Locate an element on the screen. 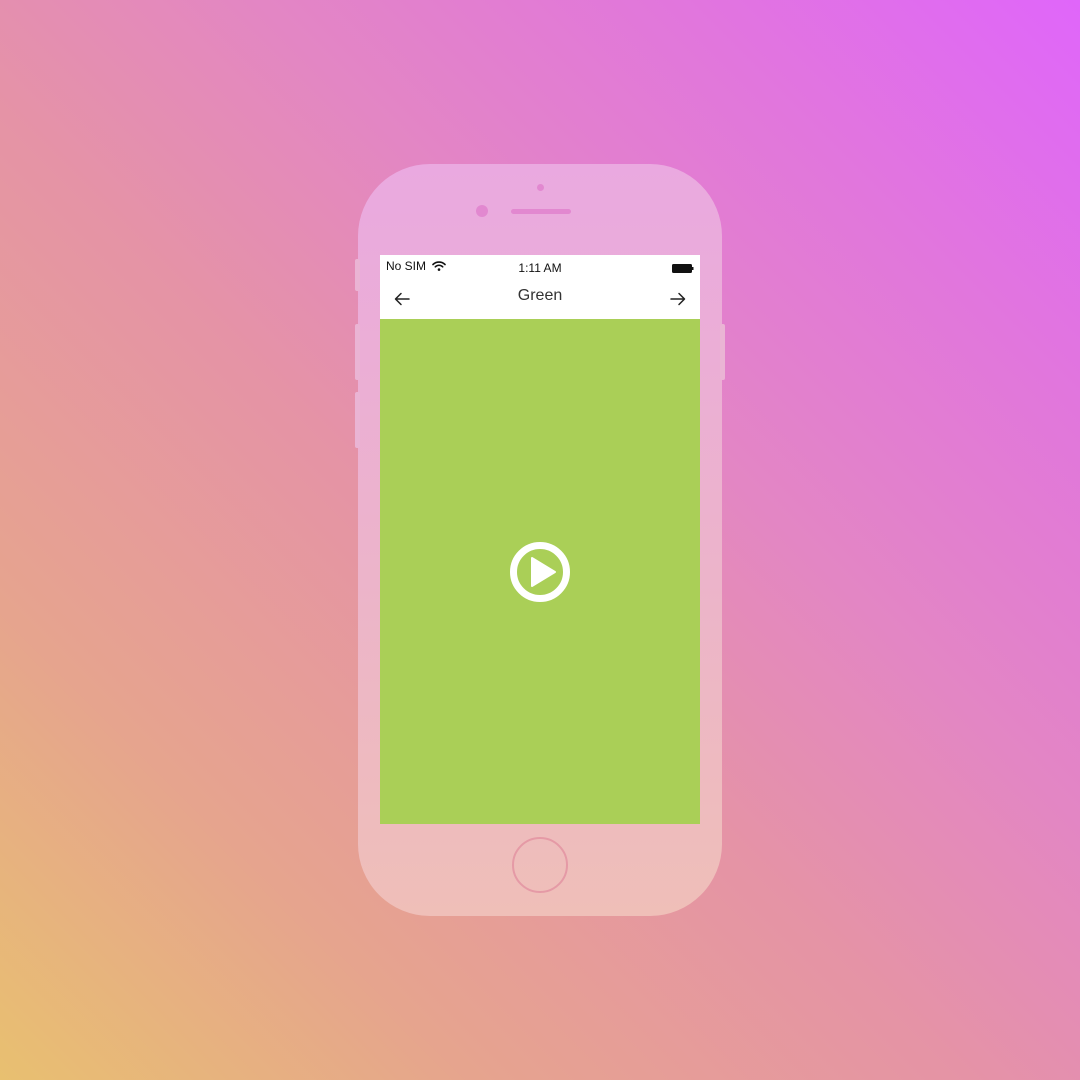  mute-switch is located at coordinates (357, 275).